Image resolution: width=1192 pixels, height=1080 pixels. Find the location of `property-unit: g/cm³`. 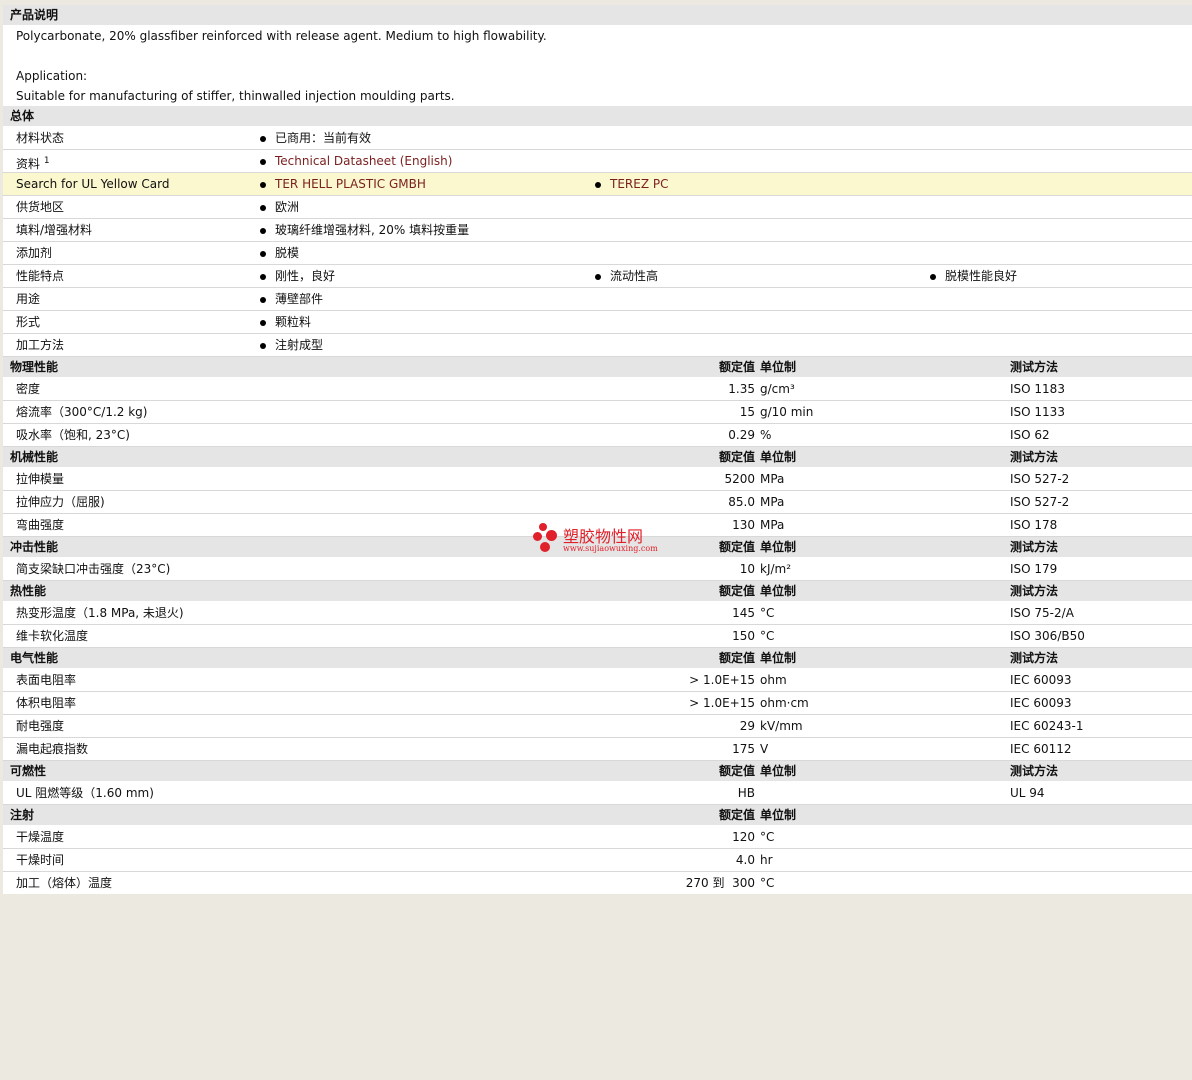

property-unit: g/cm³ is located at coordinates (777, 389).